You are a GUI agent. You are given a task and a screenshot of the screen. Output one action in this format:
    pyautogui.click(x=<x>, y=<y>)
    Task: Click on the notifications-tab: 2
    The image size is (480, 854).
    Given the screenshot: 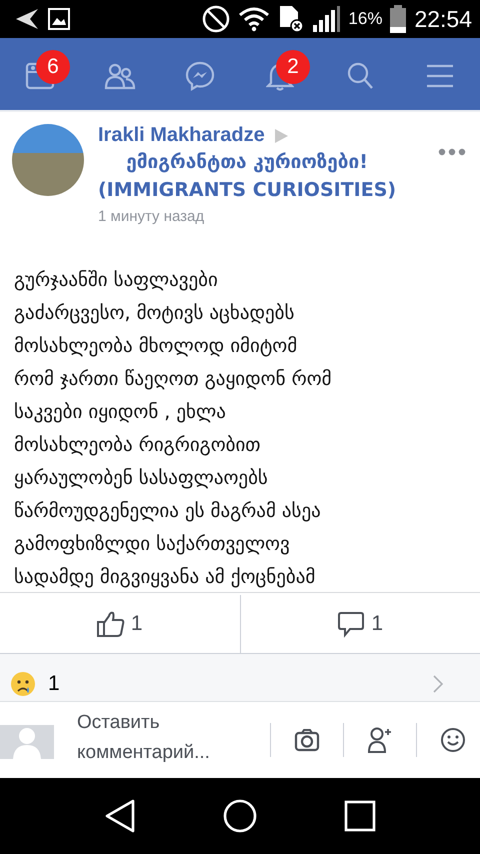 What is the action you would take?
    pyautogui.click(x=280, y=74)
    